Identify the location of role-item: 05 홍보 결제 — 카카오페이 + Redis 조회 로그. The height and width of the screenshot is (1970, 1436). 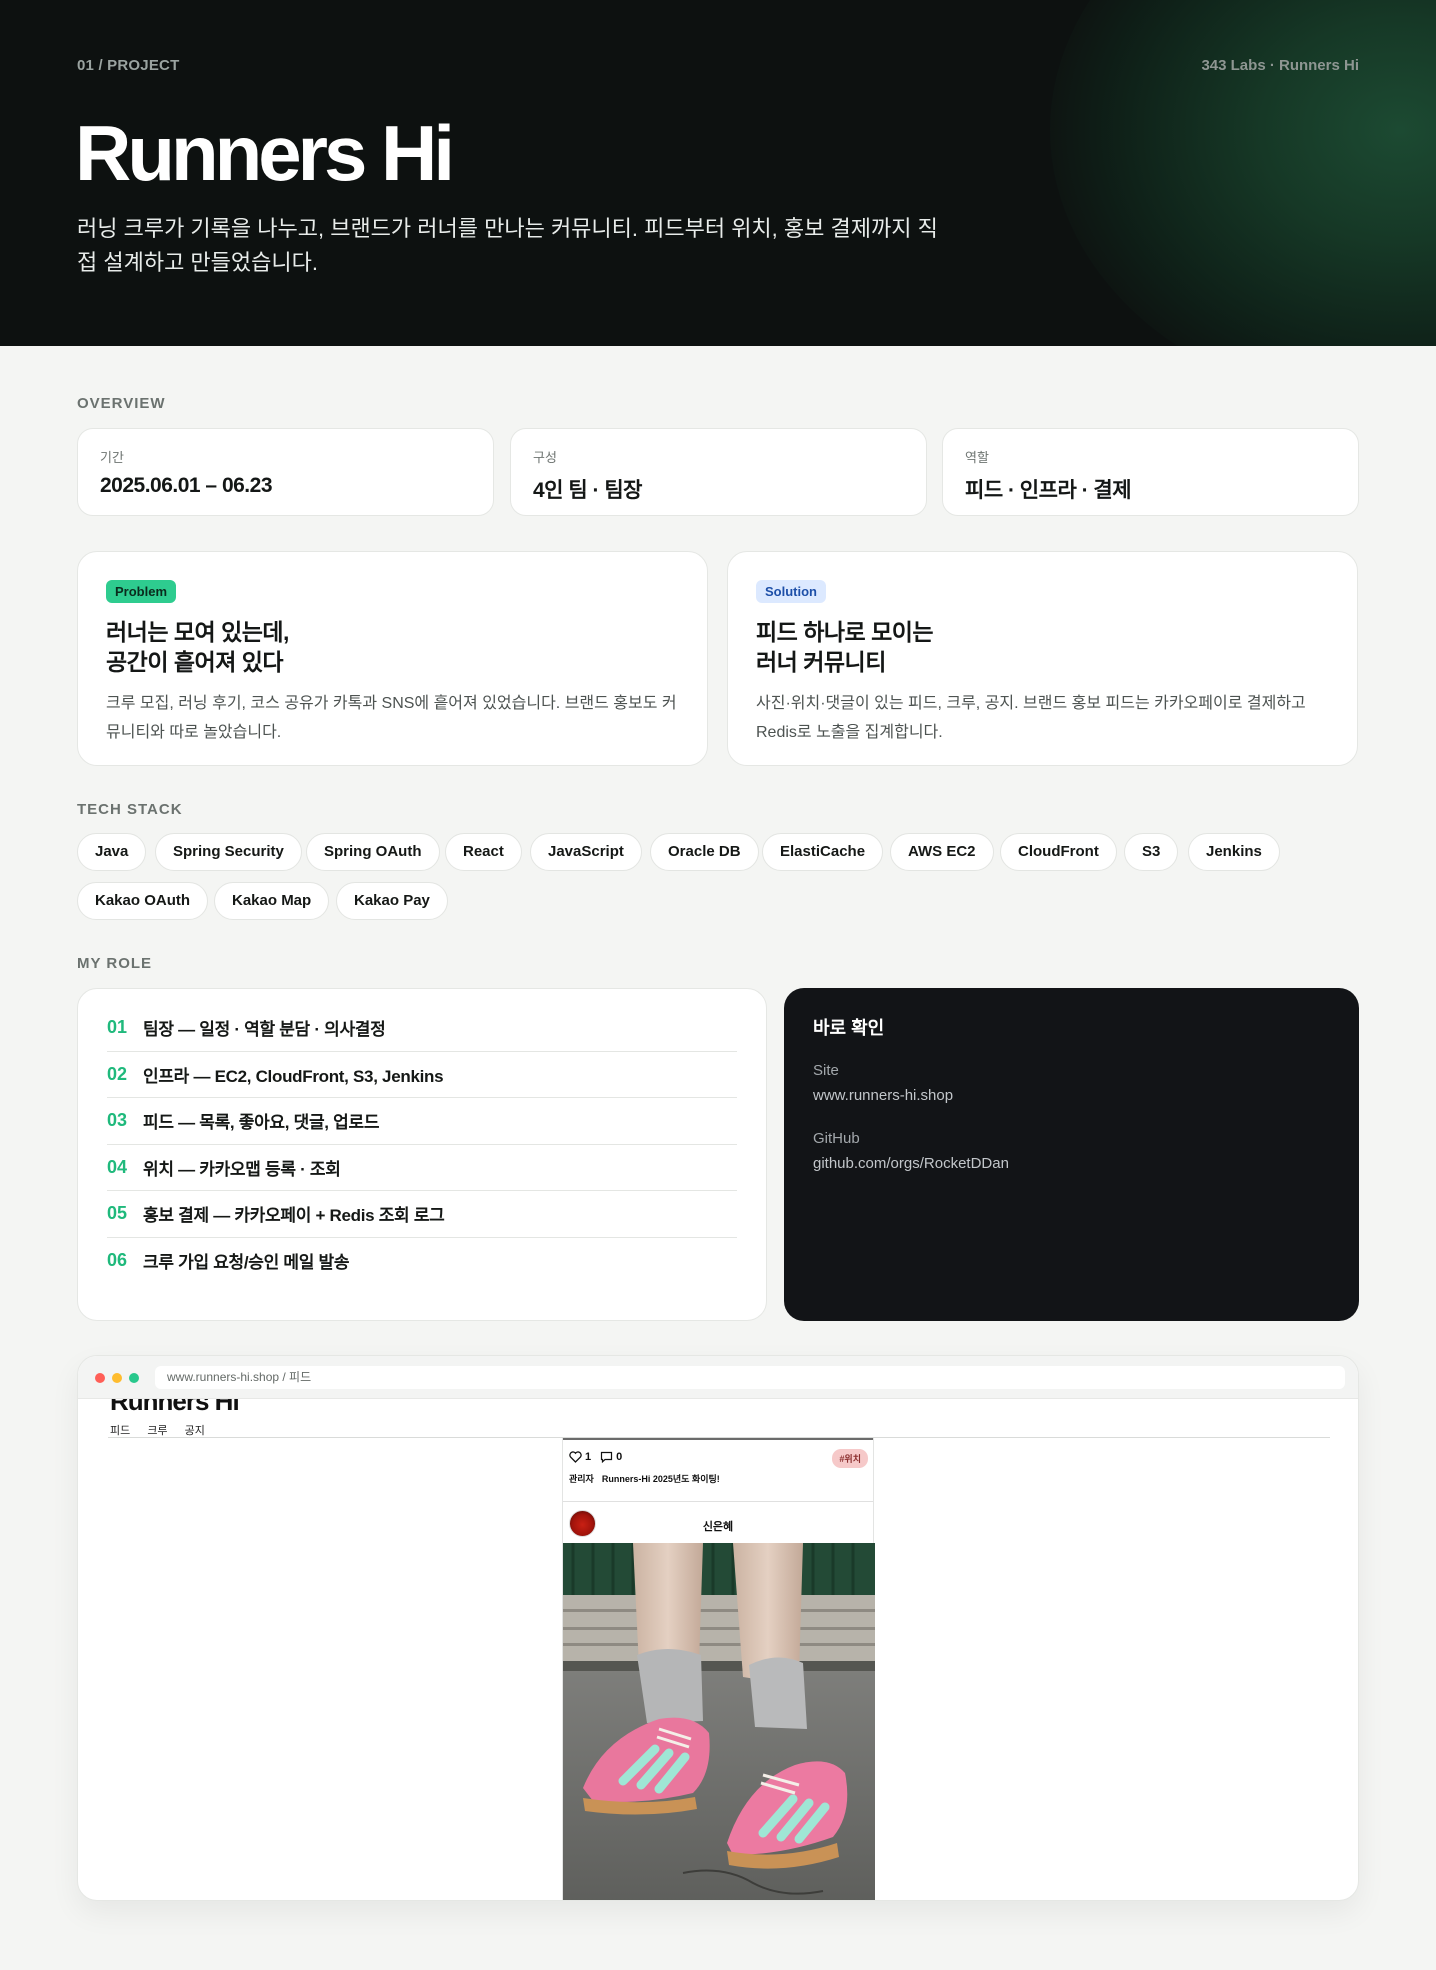
(422, 1214).